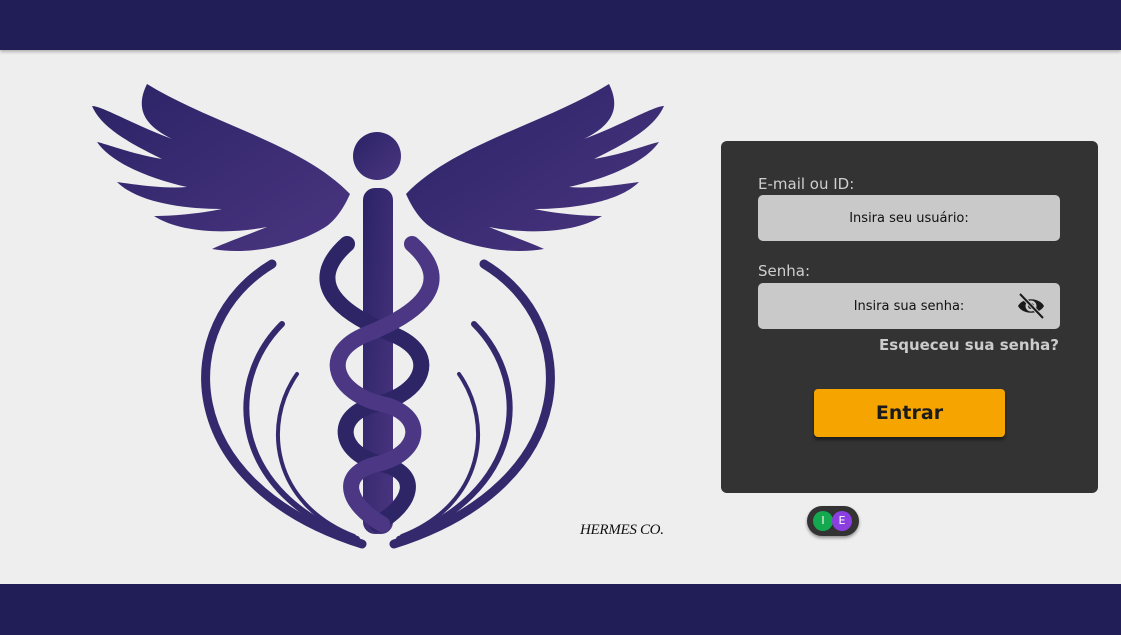 The height and width of the screenshot is (635, 1121). What do you see at coordinates (622, 530) in the screenshot?
I see `brand-name: HERMES CO.` at bounding box center [622, 530].